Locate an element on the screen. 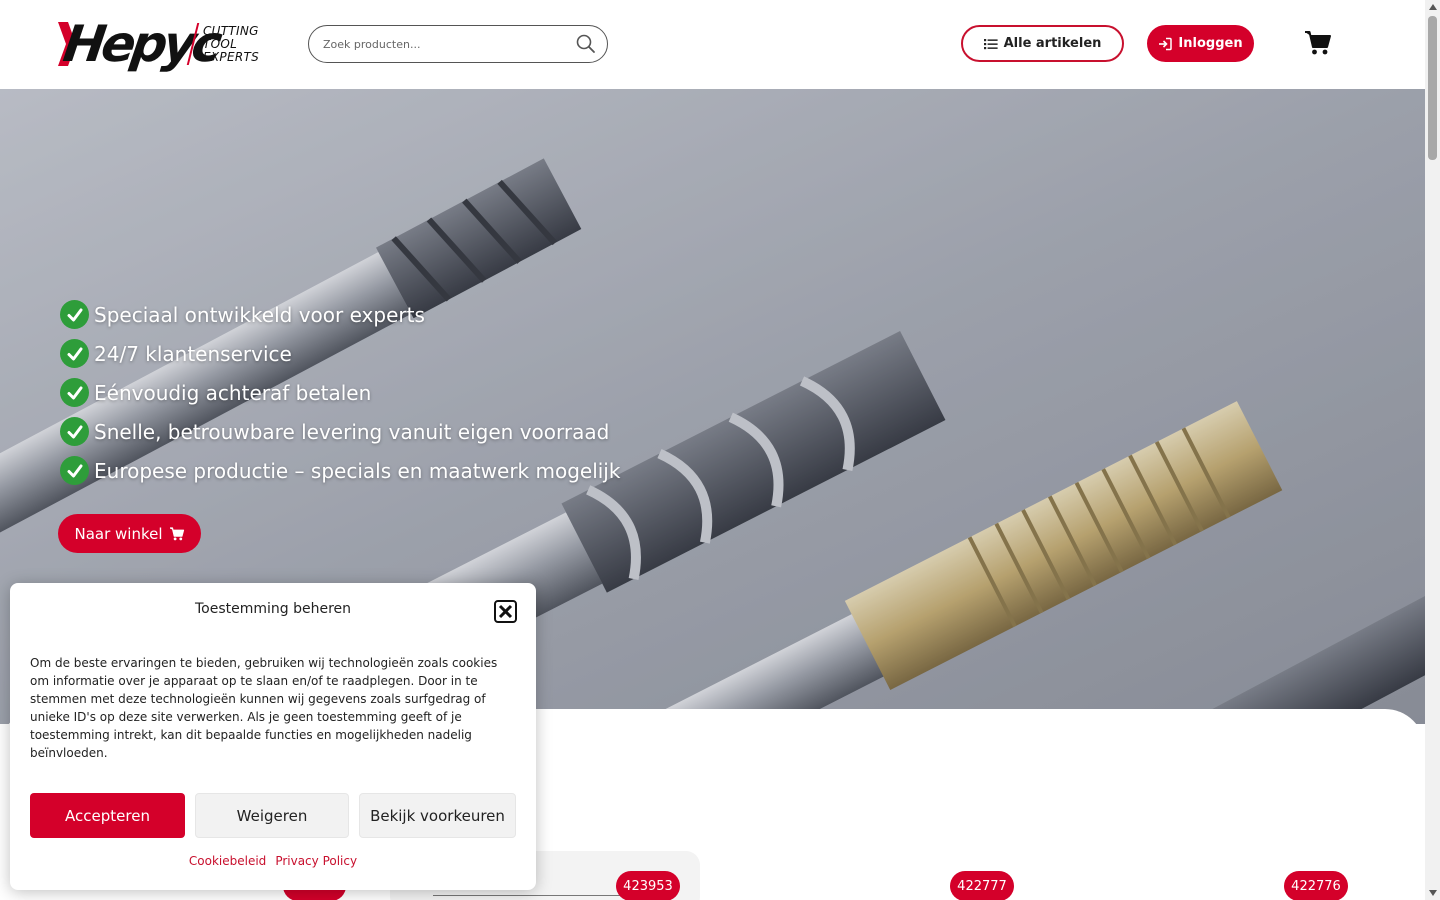  cookie-policy-link: Cookiebeleid is located at coordinates (227, 861).